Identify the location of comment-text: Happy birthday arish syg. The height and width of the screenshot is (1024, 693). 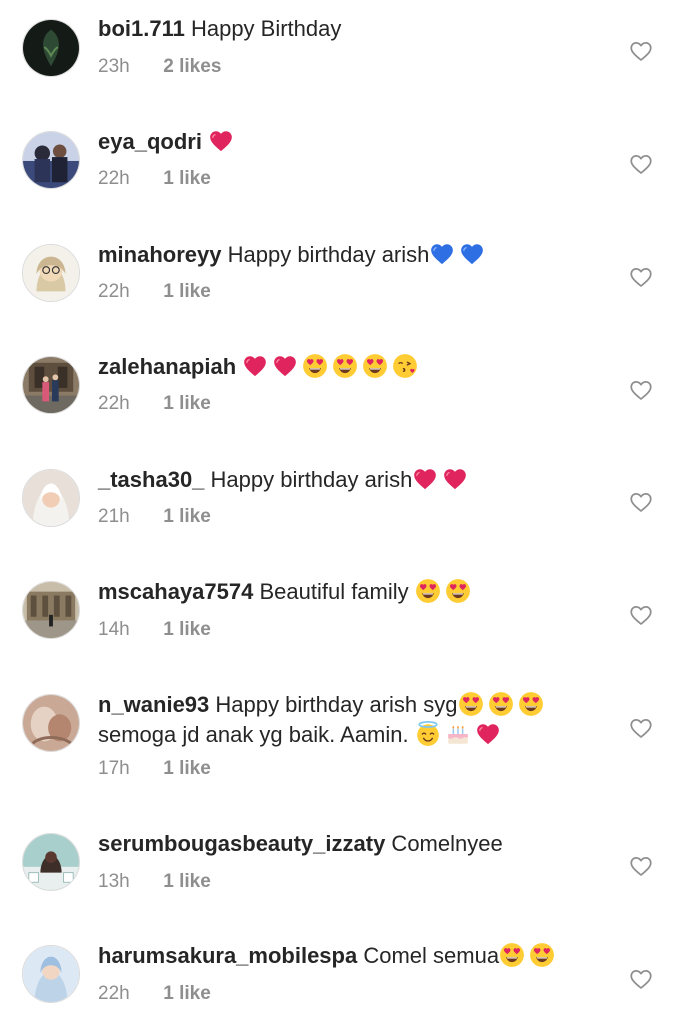
(333, 704).